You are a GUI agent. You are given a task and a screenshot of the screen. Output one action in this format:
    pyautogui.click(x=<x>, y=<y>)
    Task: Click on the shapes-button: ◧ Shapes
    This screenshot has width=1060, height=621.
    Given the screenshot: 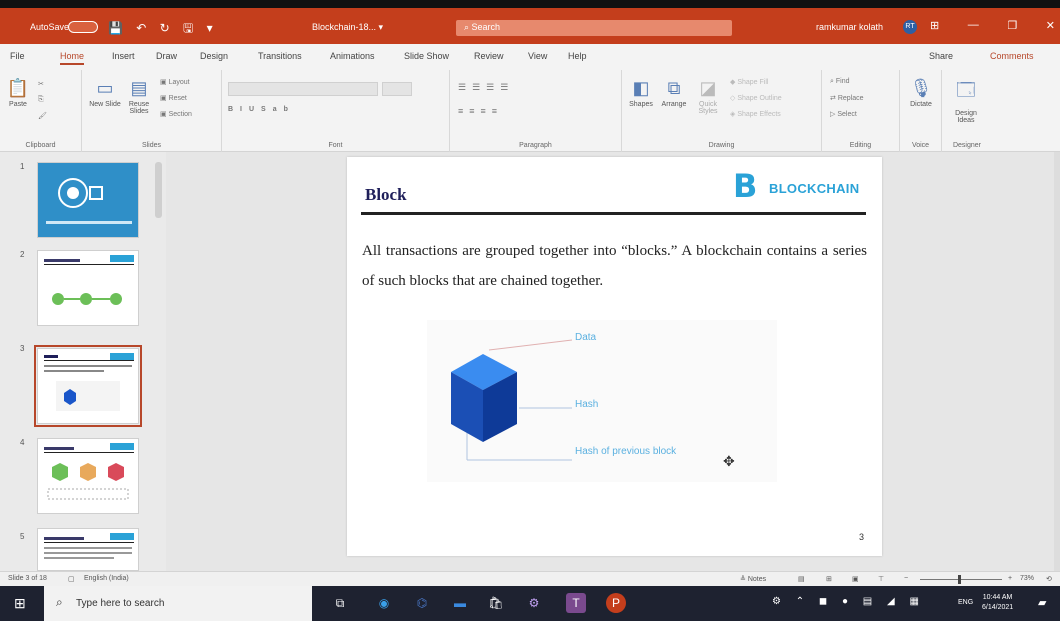 What is the action you would take?
    pyautogui.click(x=641, y=93)
    